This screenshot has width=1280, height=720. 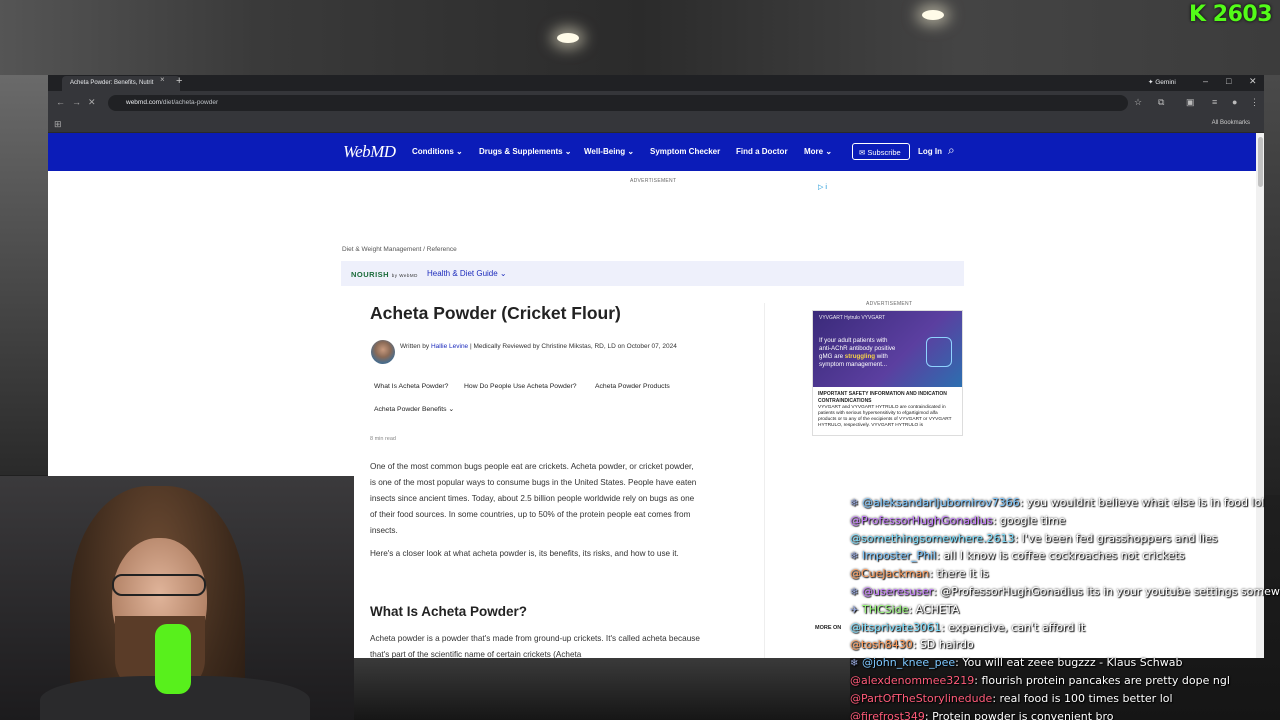 What do you see at coordinates (618, 103) in the screenshot?
I see `address-bar: webmd.com/diet/acheta-powder` at bounding box center [618, 103].